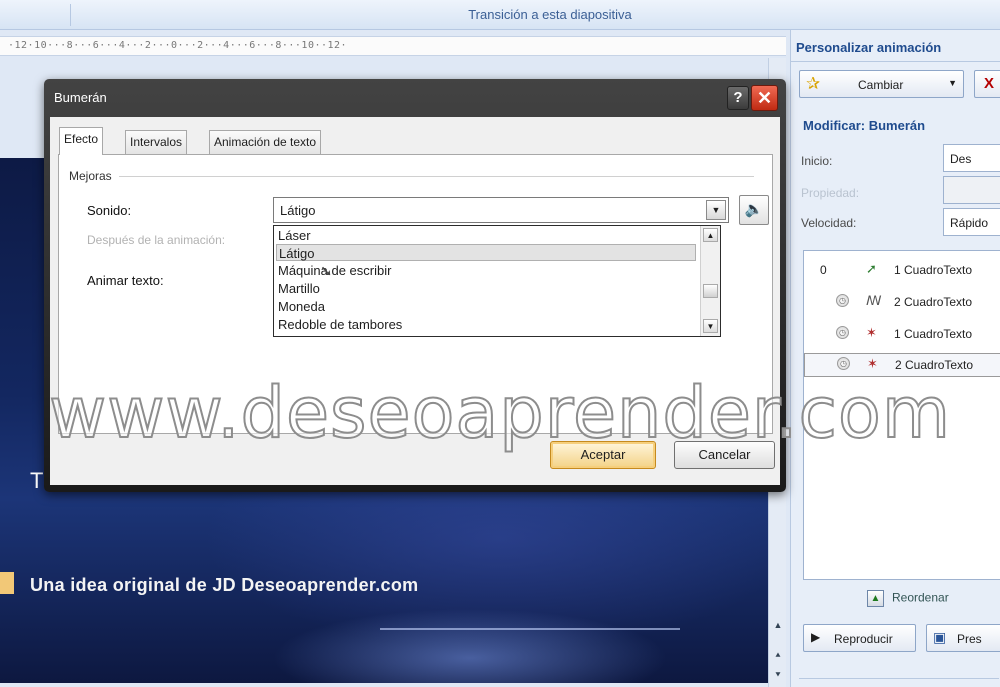 This screenshot has width=1000, height=687. I want to click on pane-divider, so click(895, 61).